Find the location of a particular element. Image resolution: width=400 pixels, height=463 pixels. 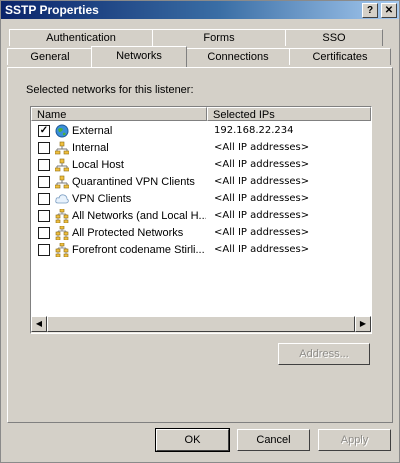

tab-certificates: Certificates is located at coordinates (340, 56).